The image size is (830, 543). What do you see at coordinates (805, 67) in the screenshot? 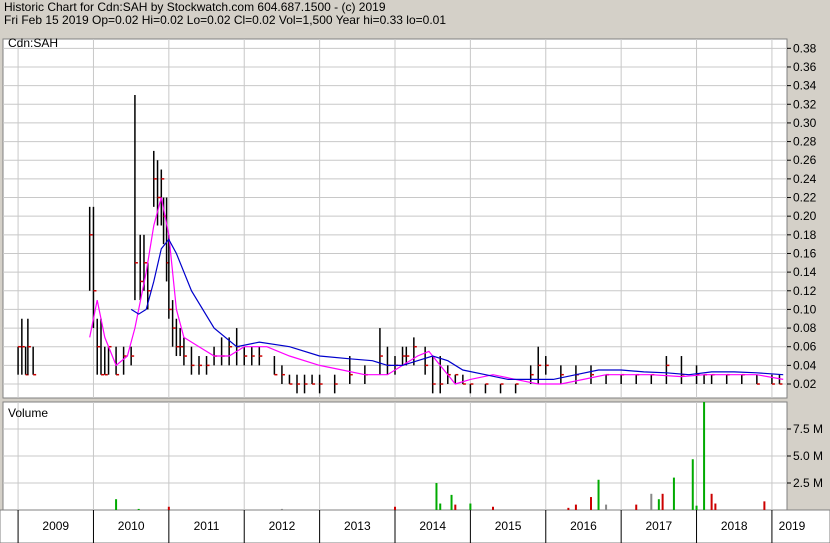
I see `y-tick-label: 0.36` at bounding box center [805, 67].